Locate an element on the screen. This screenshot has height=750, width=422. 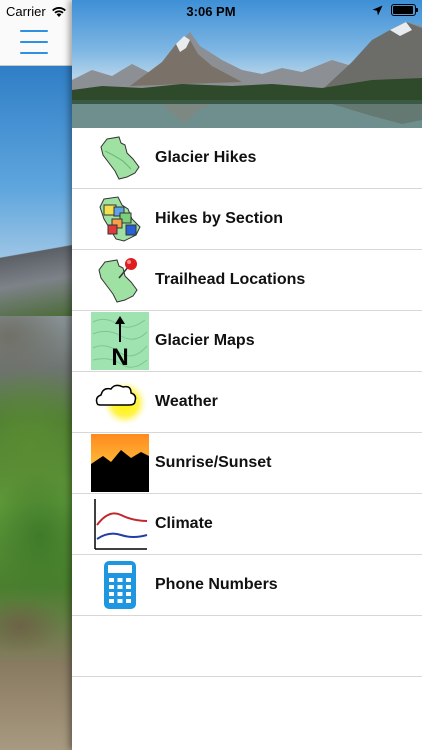
calculator-phone-icon is located at coordinates (120, 585).